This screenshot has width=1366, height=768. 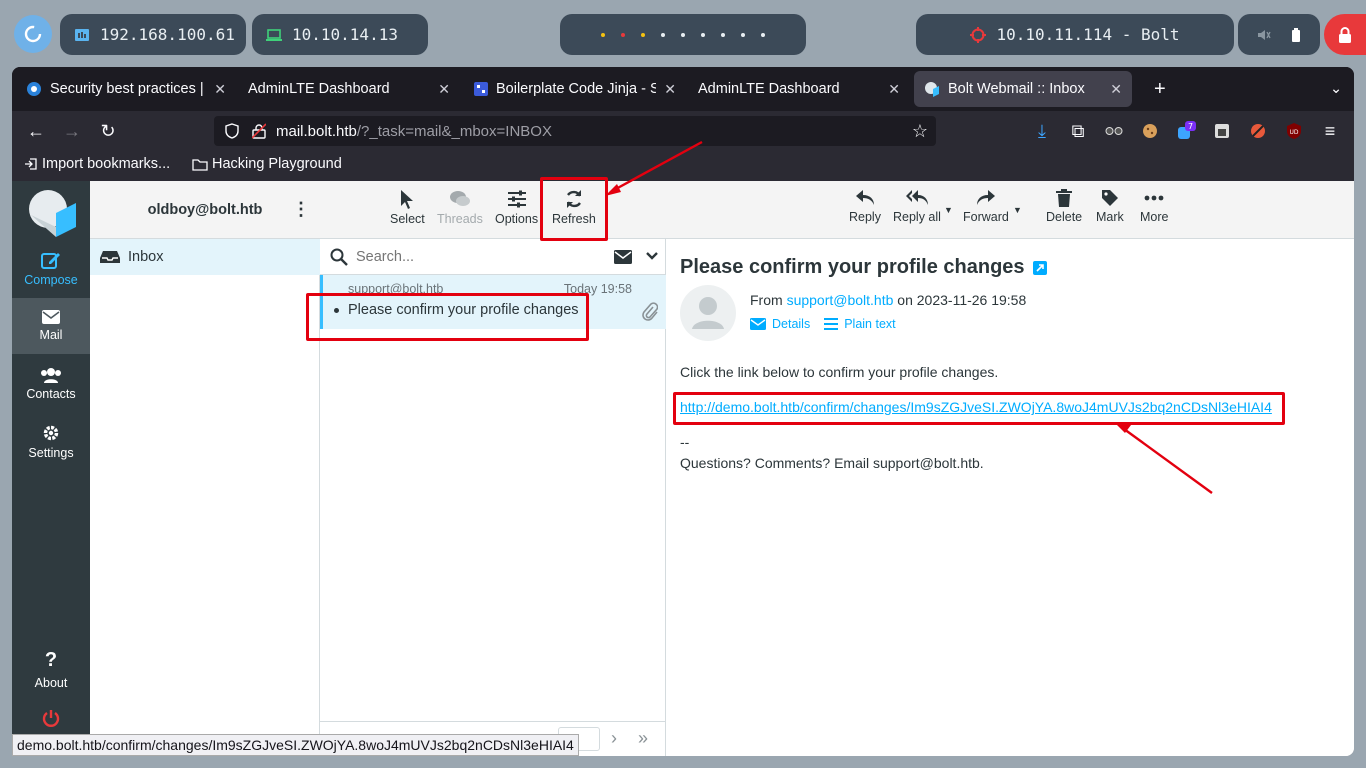 I want to click on arrow-refresh, so click(x=658, y=166).